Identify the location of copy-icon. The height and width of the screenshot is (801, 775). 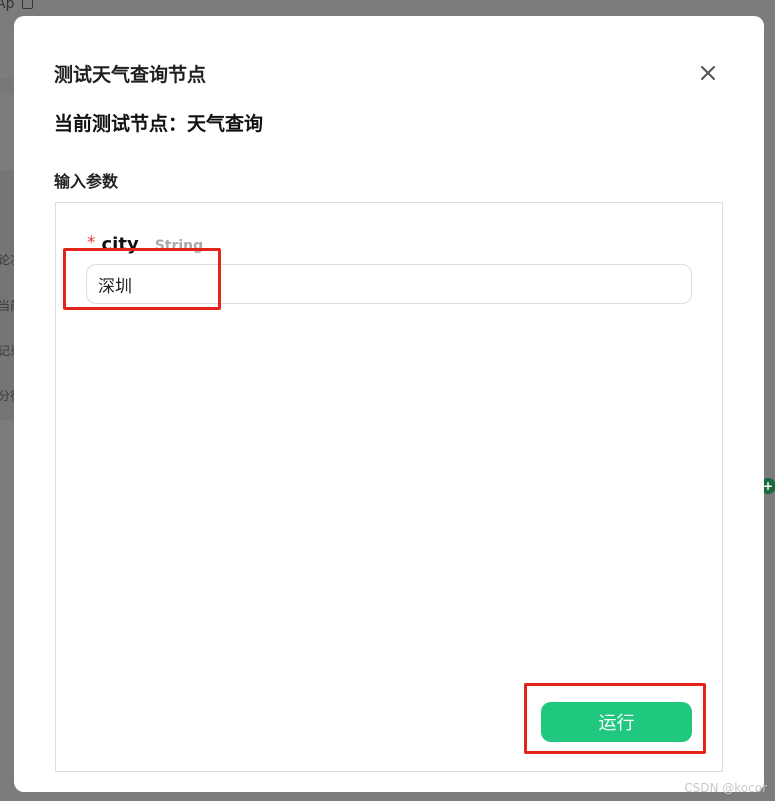
(27, 4).